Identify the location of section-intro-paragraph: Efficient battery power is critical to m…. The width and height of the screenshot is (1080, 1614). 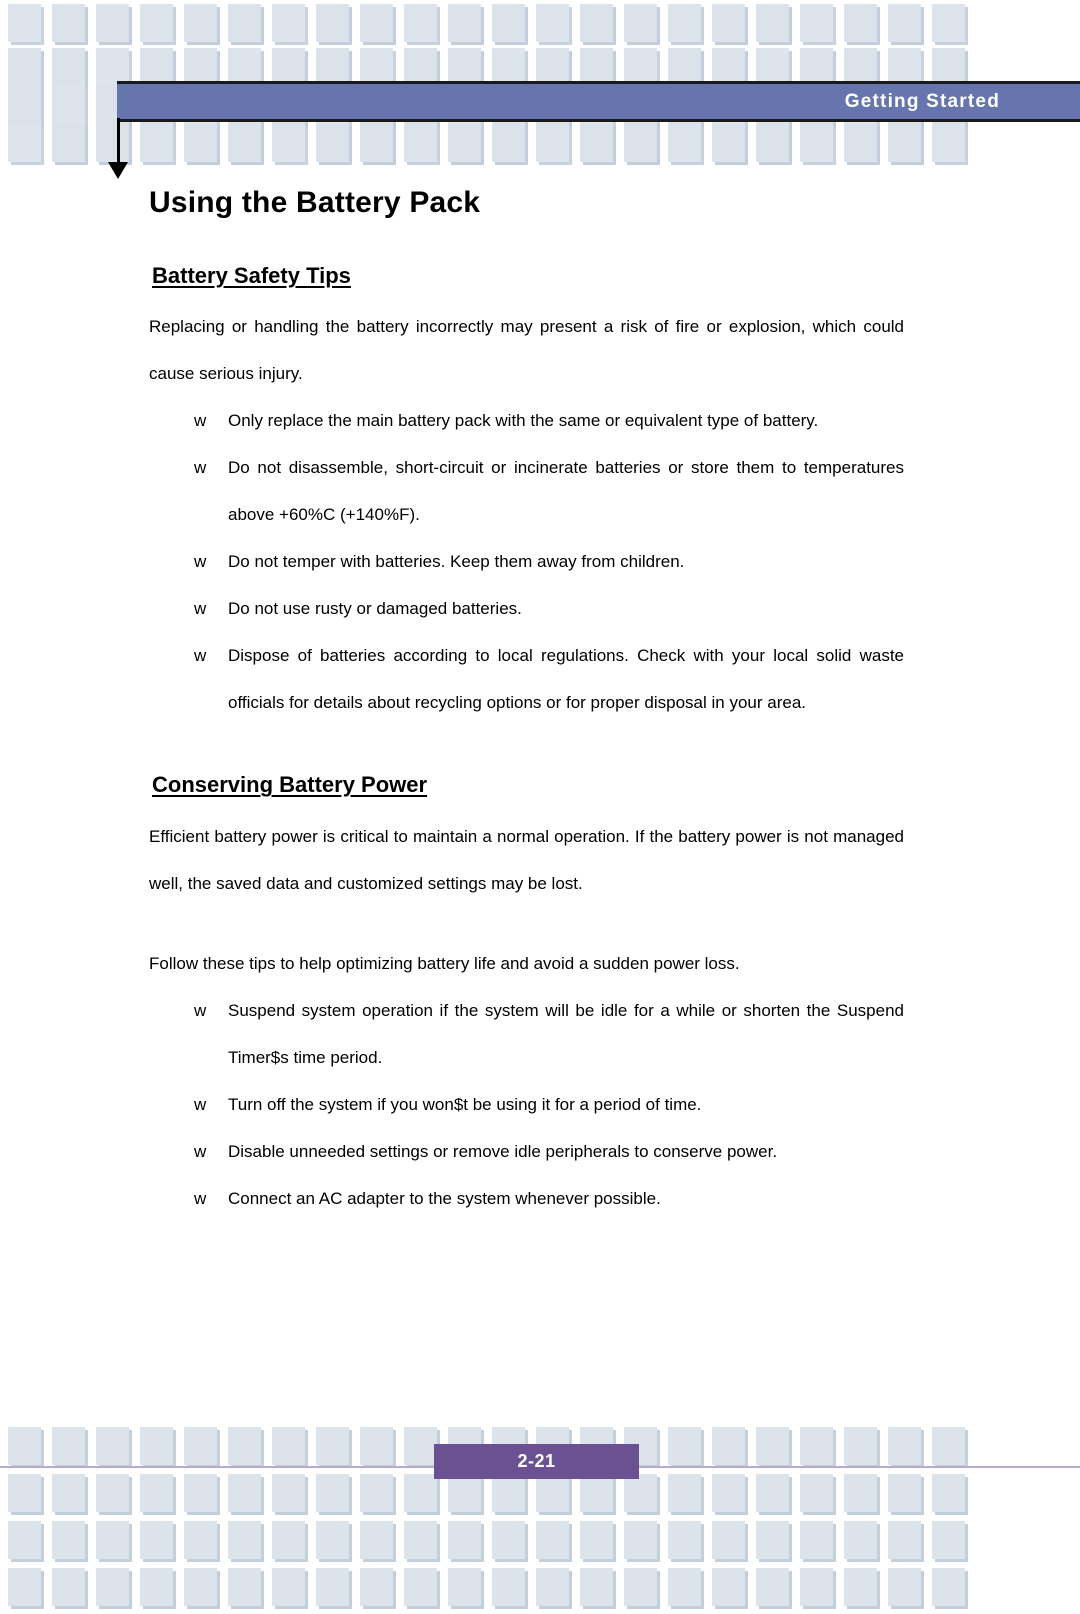
(526, 859).